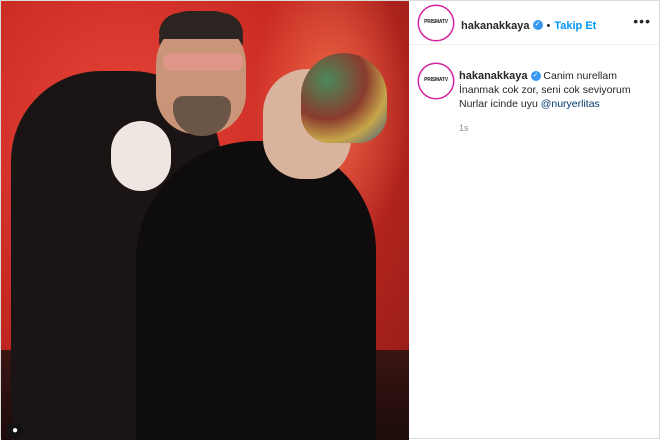 Image resolution: width=660 pixels, height=440 pixels. What do you see at coordinates (500, 104) in the screenshot?
I see `caption-line-3: Nurlar icinde uyu` at bounding box center [500, 104].